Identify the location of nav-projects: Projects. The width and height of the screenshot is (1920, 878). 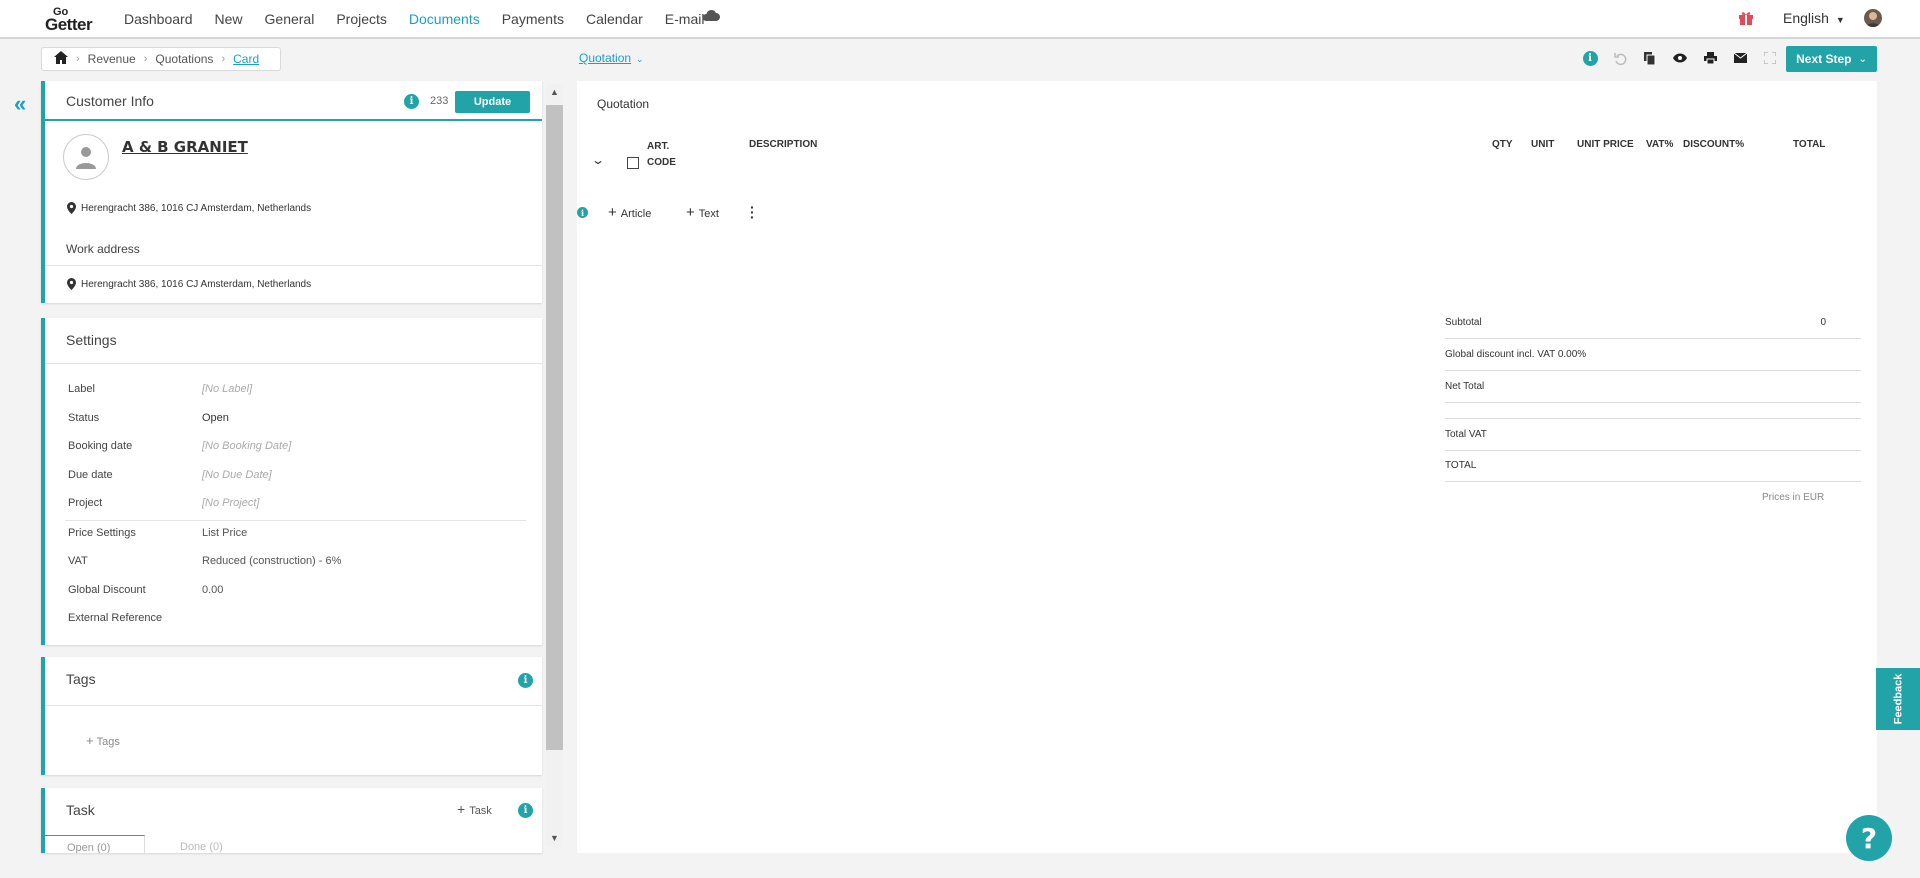
(361, 19).